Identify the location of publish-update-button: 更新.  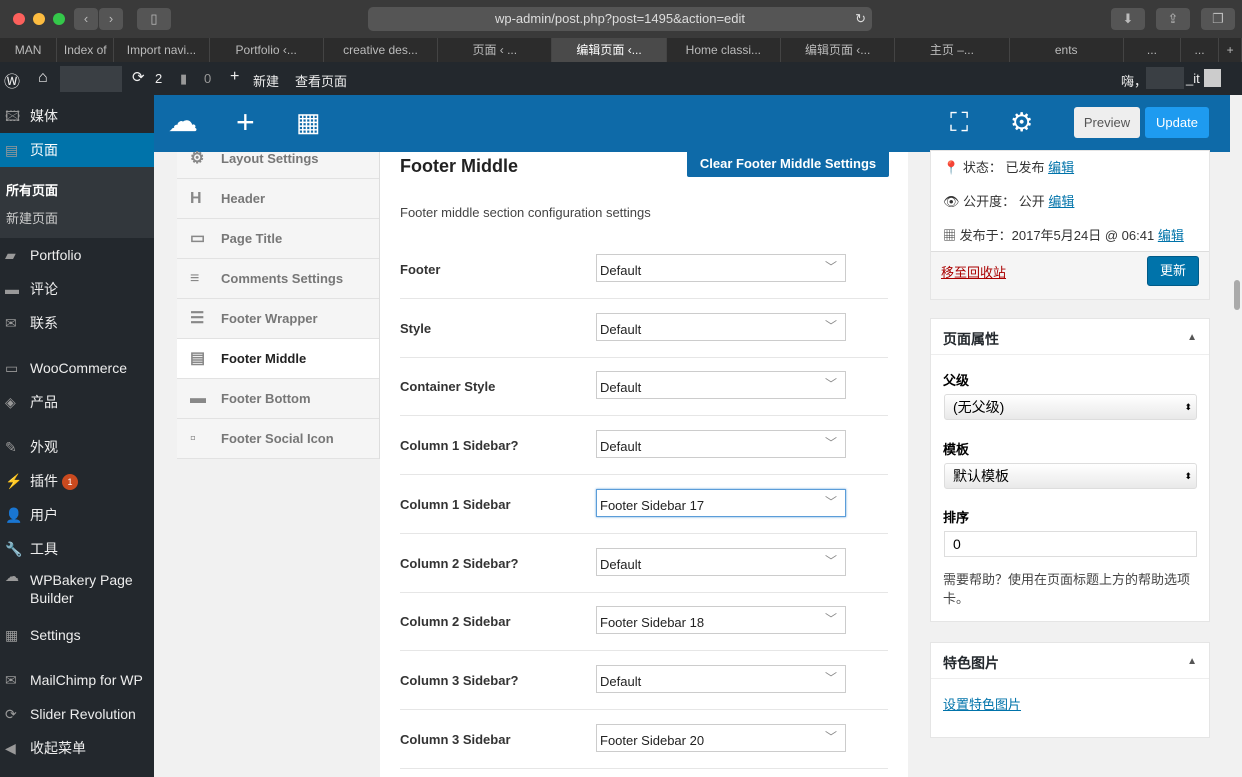
(1173, 271).